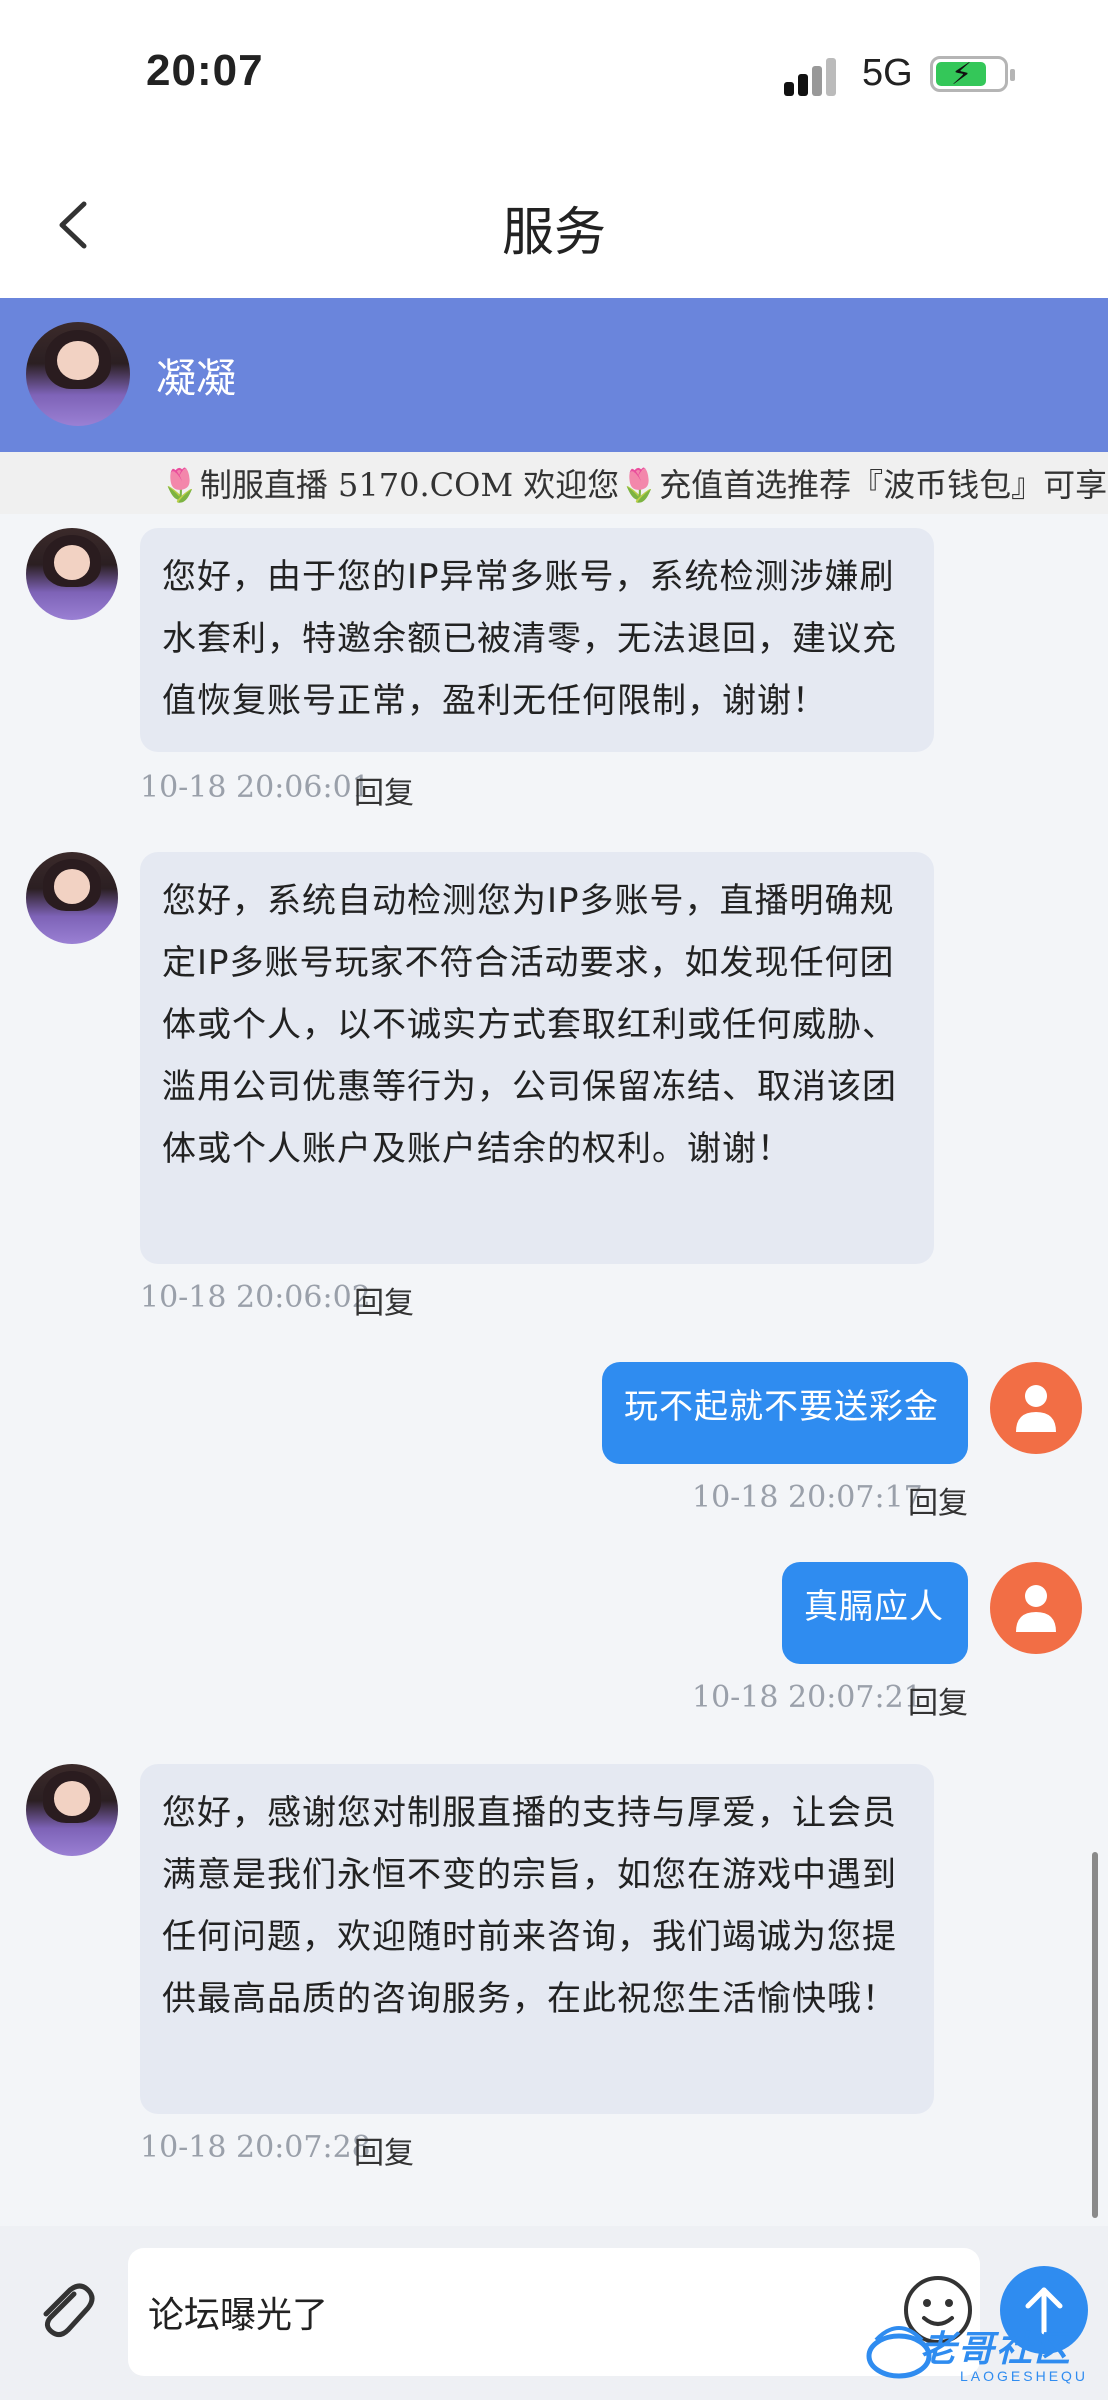 Image resolution: width=1108 pixels, height=2400 pixels. I want to click on my-message: 真膈应人, so click(875, 1613).